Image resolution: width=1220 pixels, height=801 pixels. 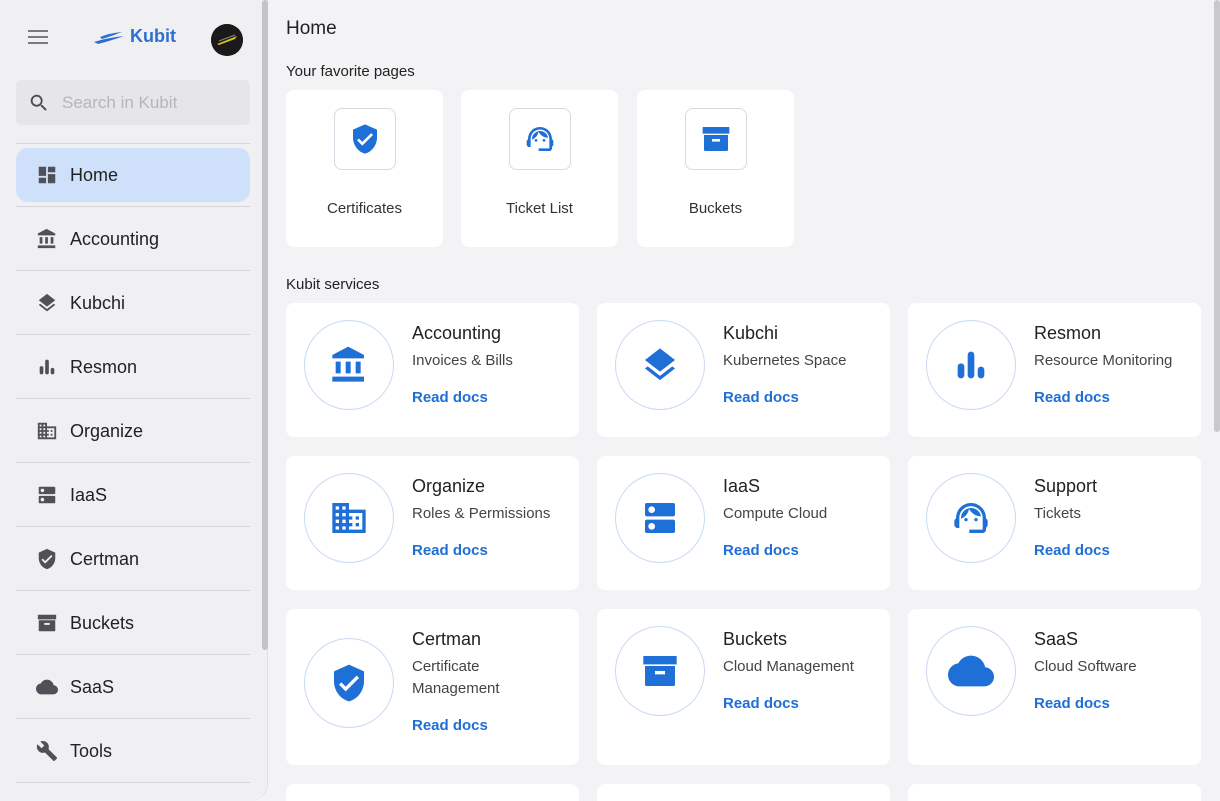 I want to click on search-icon, so click(x=38, y=102).